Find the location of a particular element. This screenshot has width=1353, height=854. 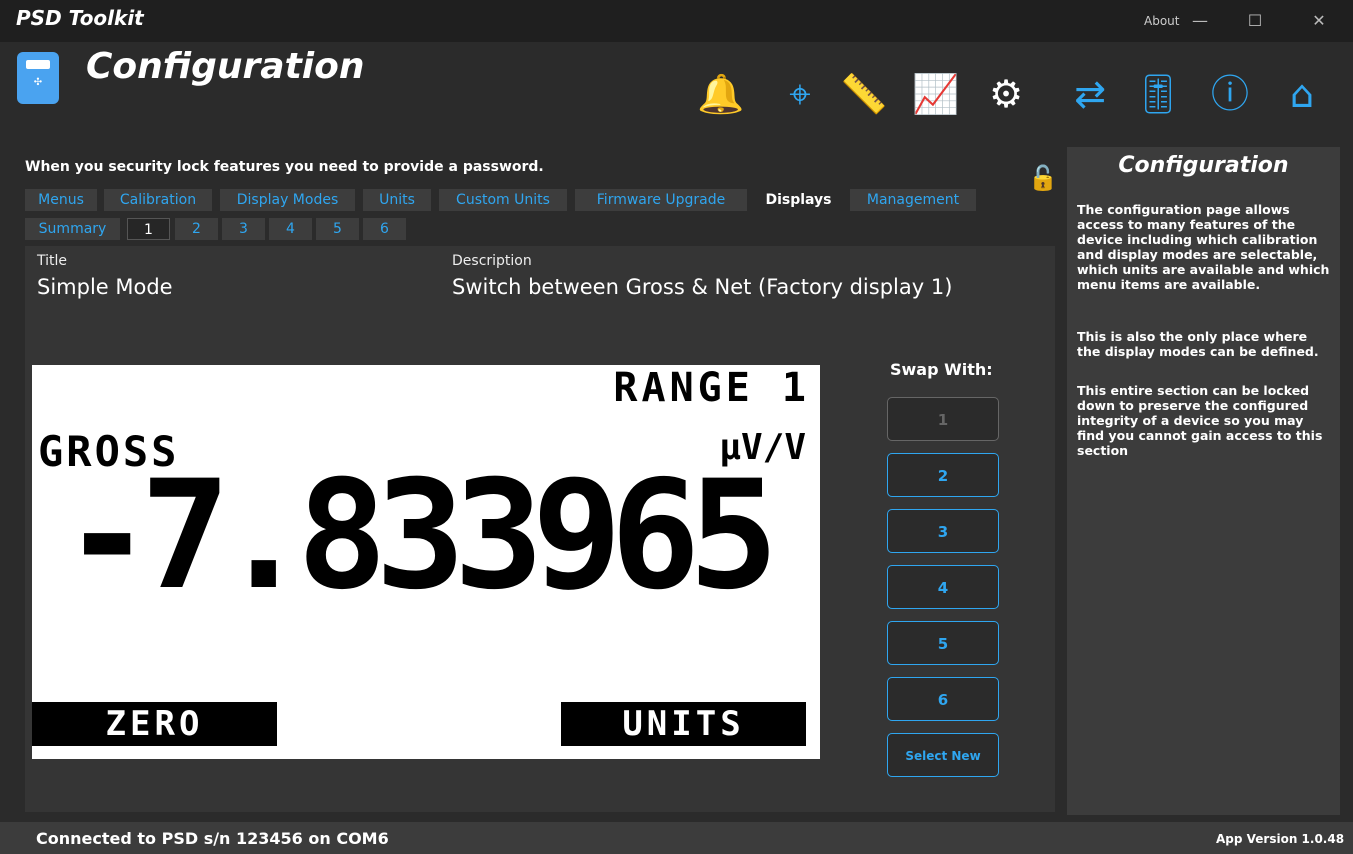

title-label: Title is located at coordinates (52, 261).